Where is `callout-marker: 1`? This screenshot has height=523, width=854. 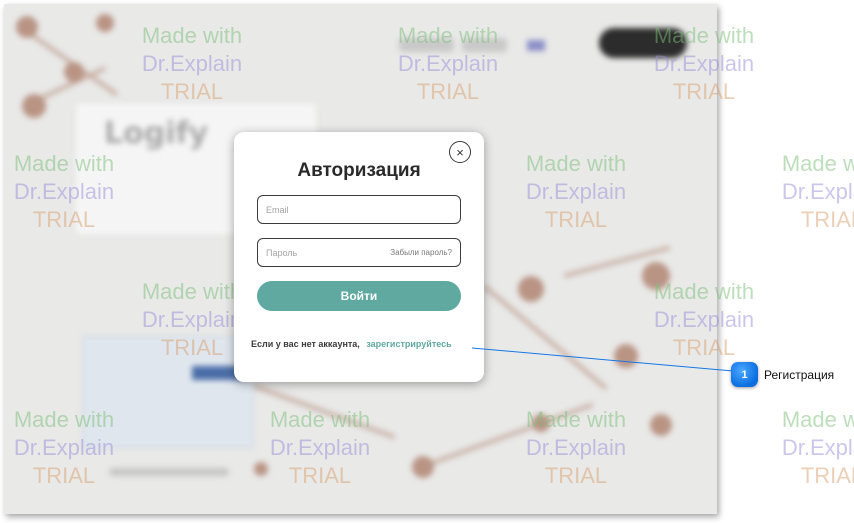
callout-marker: 1 is located at coordinates (744, 374).